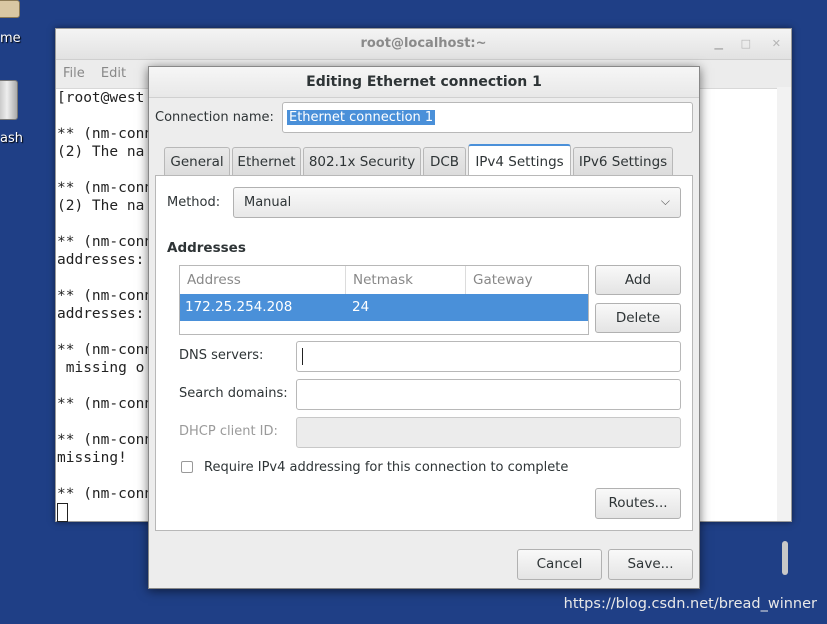 Image resolution: width=827 pixels, height=624 pixels. I want to click on row-netmask: 24, so click(360, 307).